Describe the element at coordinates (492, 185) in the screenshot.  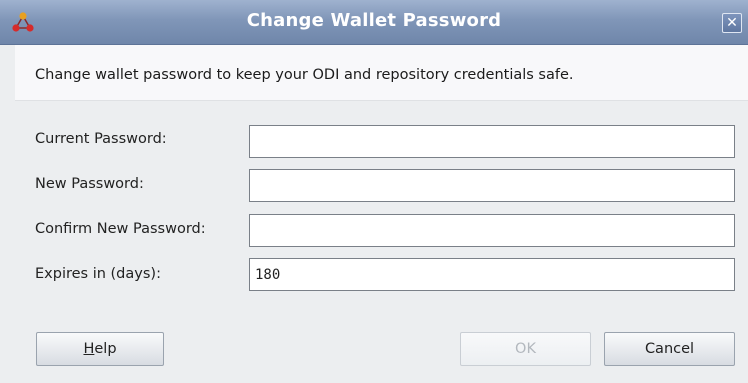
I see `new-password-field` at that location.